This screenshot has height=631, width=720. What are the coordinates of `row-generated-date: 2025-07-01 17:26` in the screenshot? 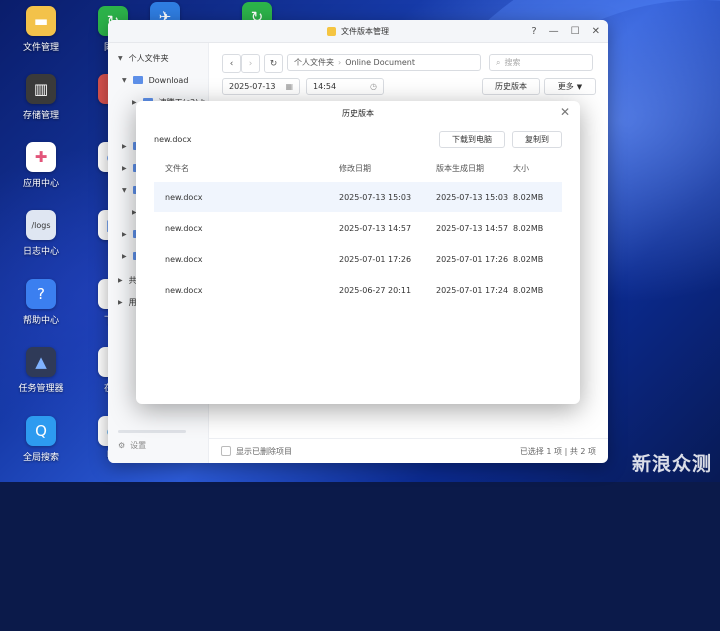 It's located at (472, 259).